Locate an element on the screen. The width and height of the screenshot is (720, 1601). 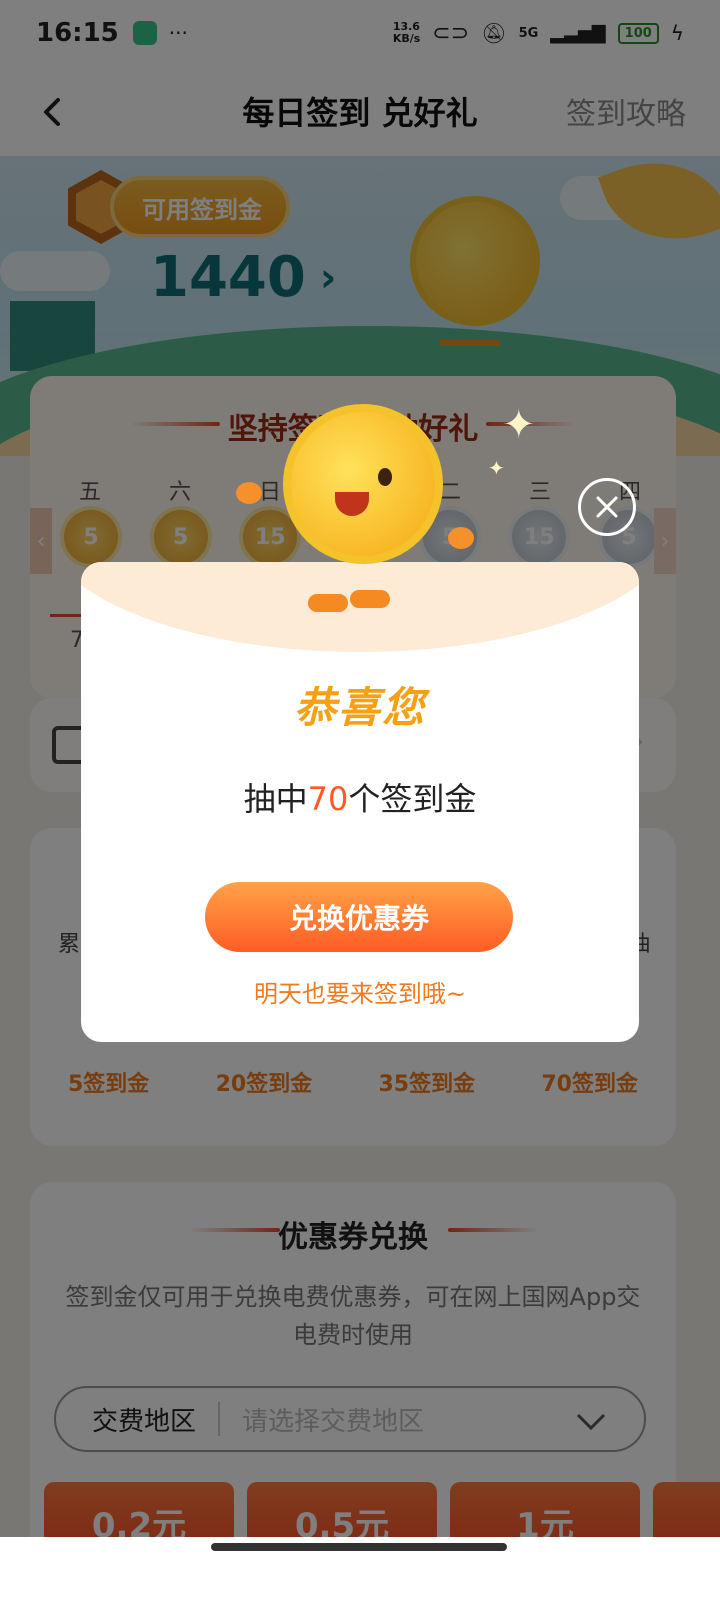
reward-message: 抽中70个签到金 is located at coordinates (360, 797).